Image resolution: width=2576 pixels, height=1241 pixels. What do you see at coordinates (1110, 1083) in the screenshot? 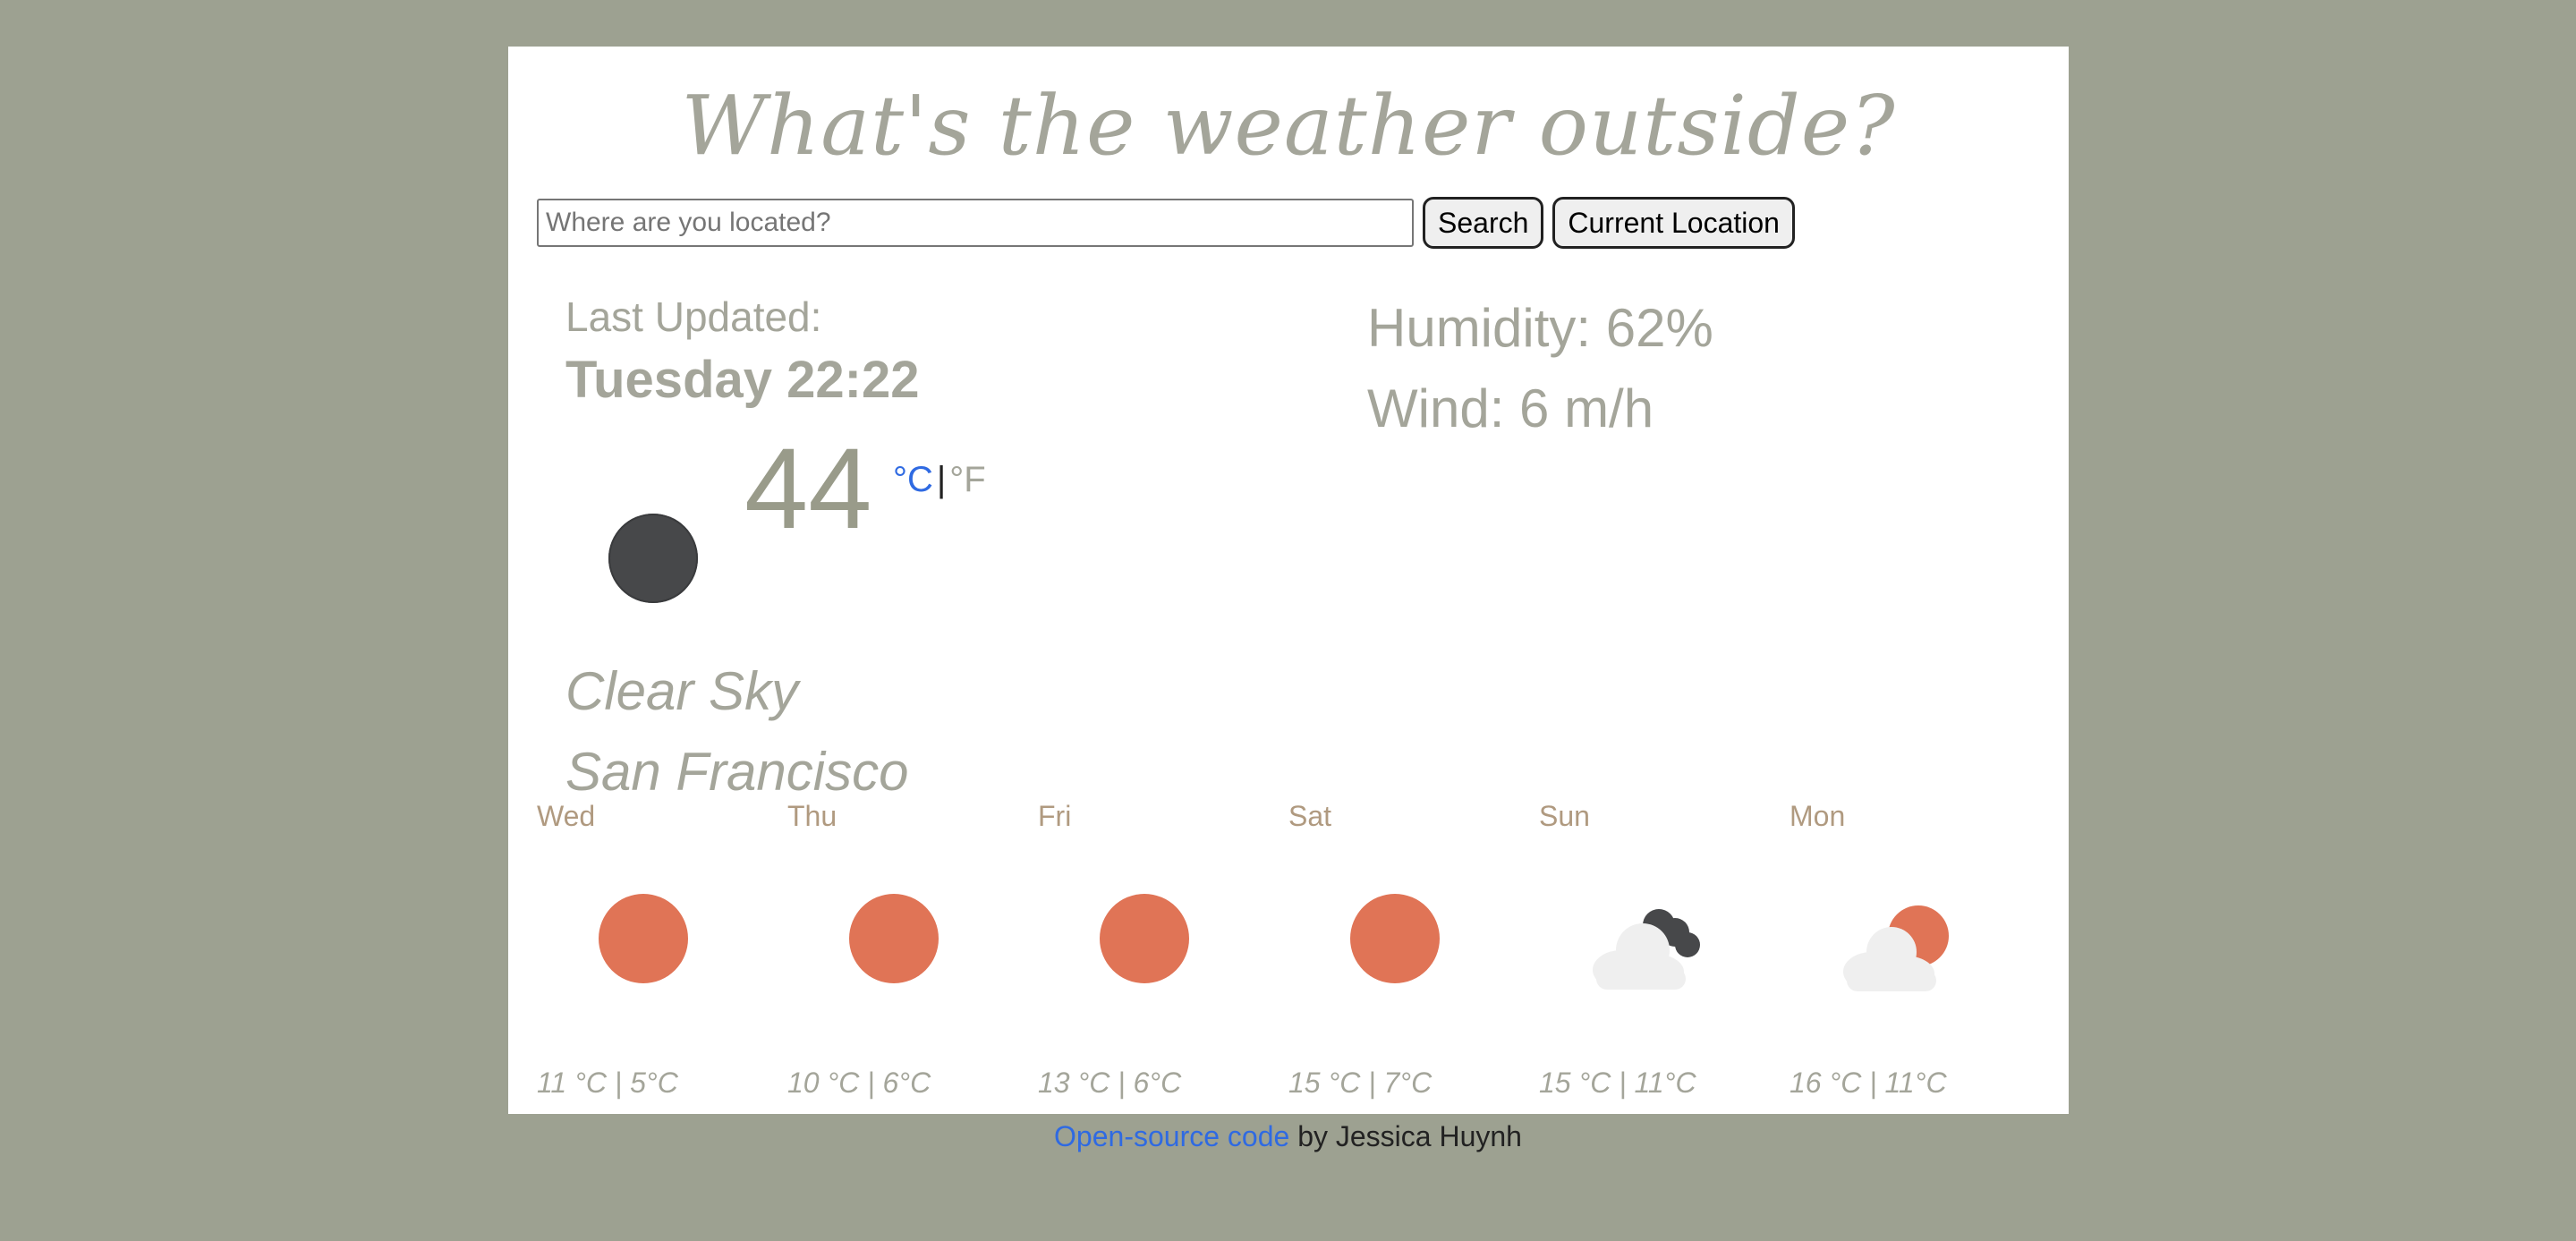
I see `forecast-temps: 13 °C | 6°C` at bounding box center [1110, 1083].